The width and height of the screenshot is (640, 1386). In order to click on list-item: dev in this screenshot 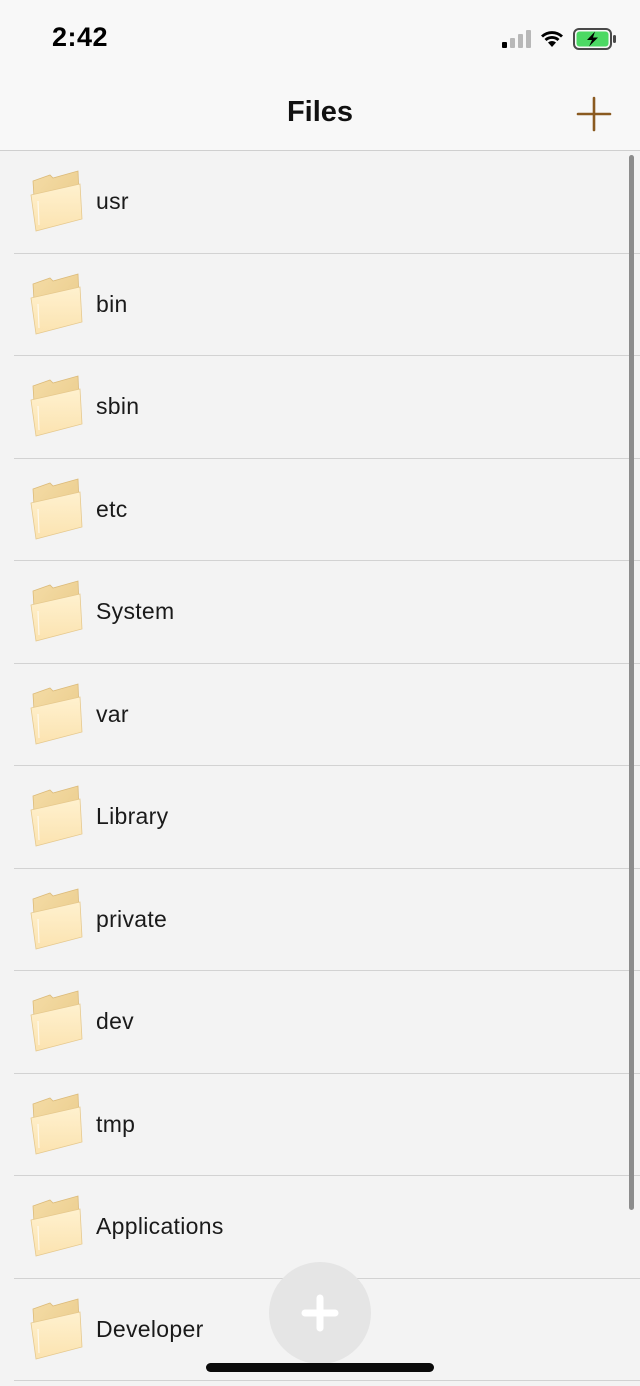, I will do `click(320, 1022)`.